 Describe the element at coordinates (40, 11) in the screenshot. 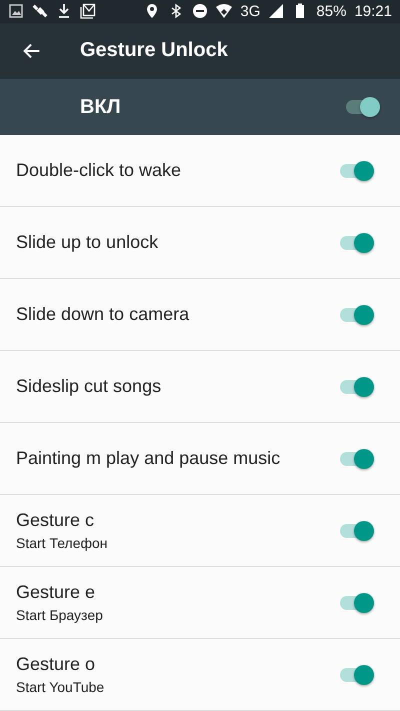

I see `satellite-icon` at that location.